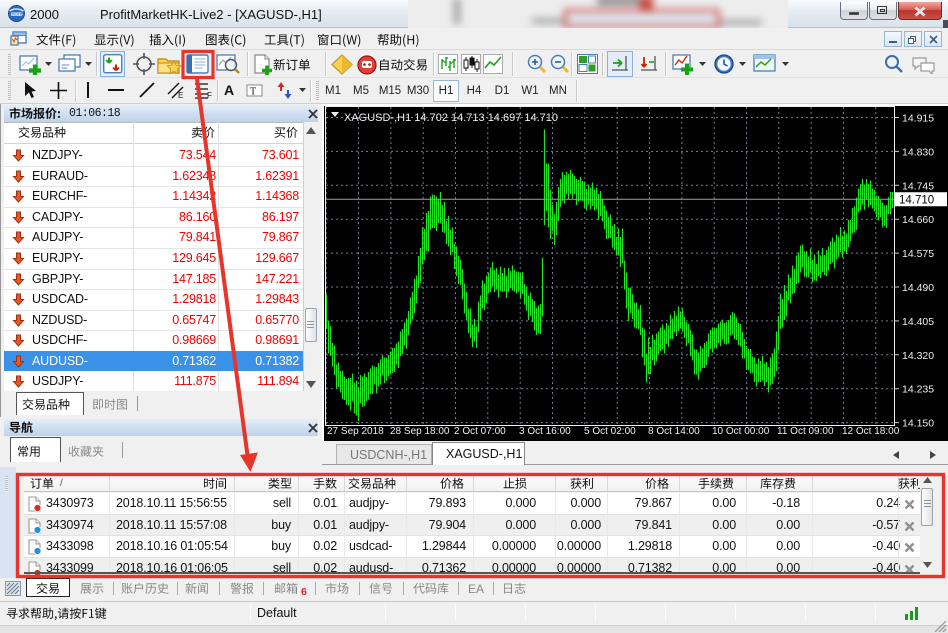 The width and height of the screenshot is (948, 633). What do you see at coordinates (918, 356) in the screenshot?
I see `svg-text: 14.320` at bounding box center [918, 356].